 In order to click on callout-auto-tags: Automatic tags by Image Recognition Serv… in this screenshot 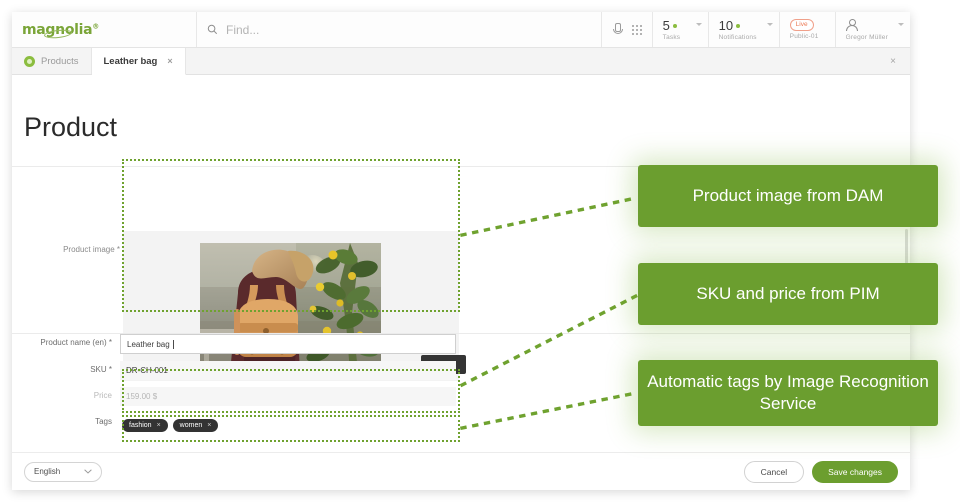, I will do `click(788, 393)`.